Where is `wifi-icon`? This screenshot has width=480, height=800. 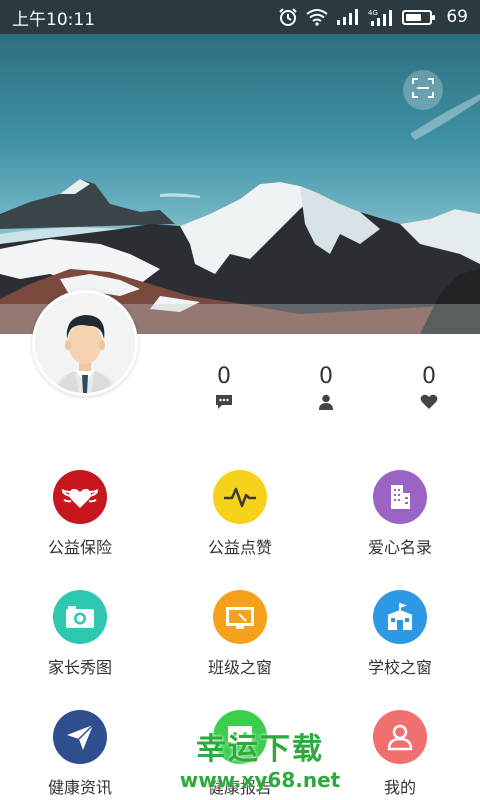 wifi-icon is located at coordinates (317, 17).